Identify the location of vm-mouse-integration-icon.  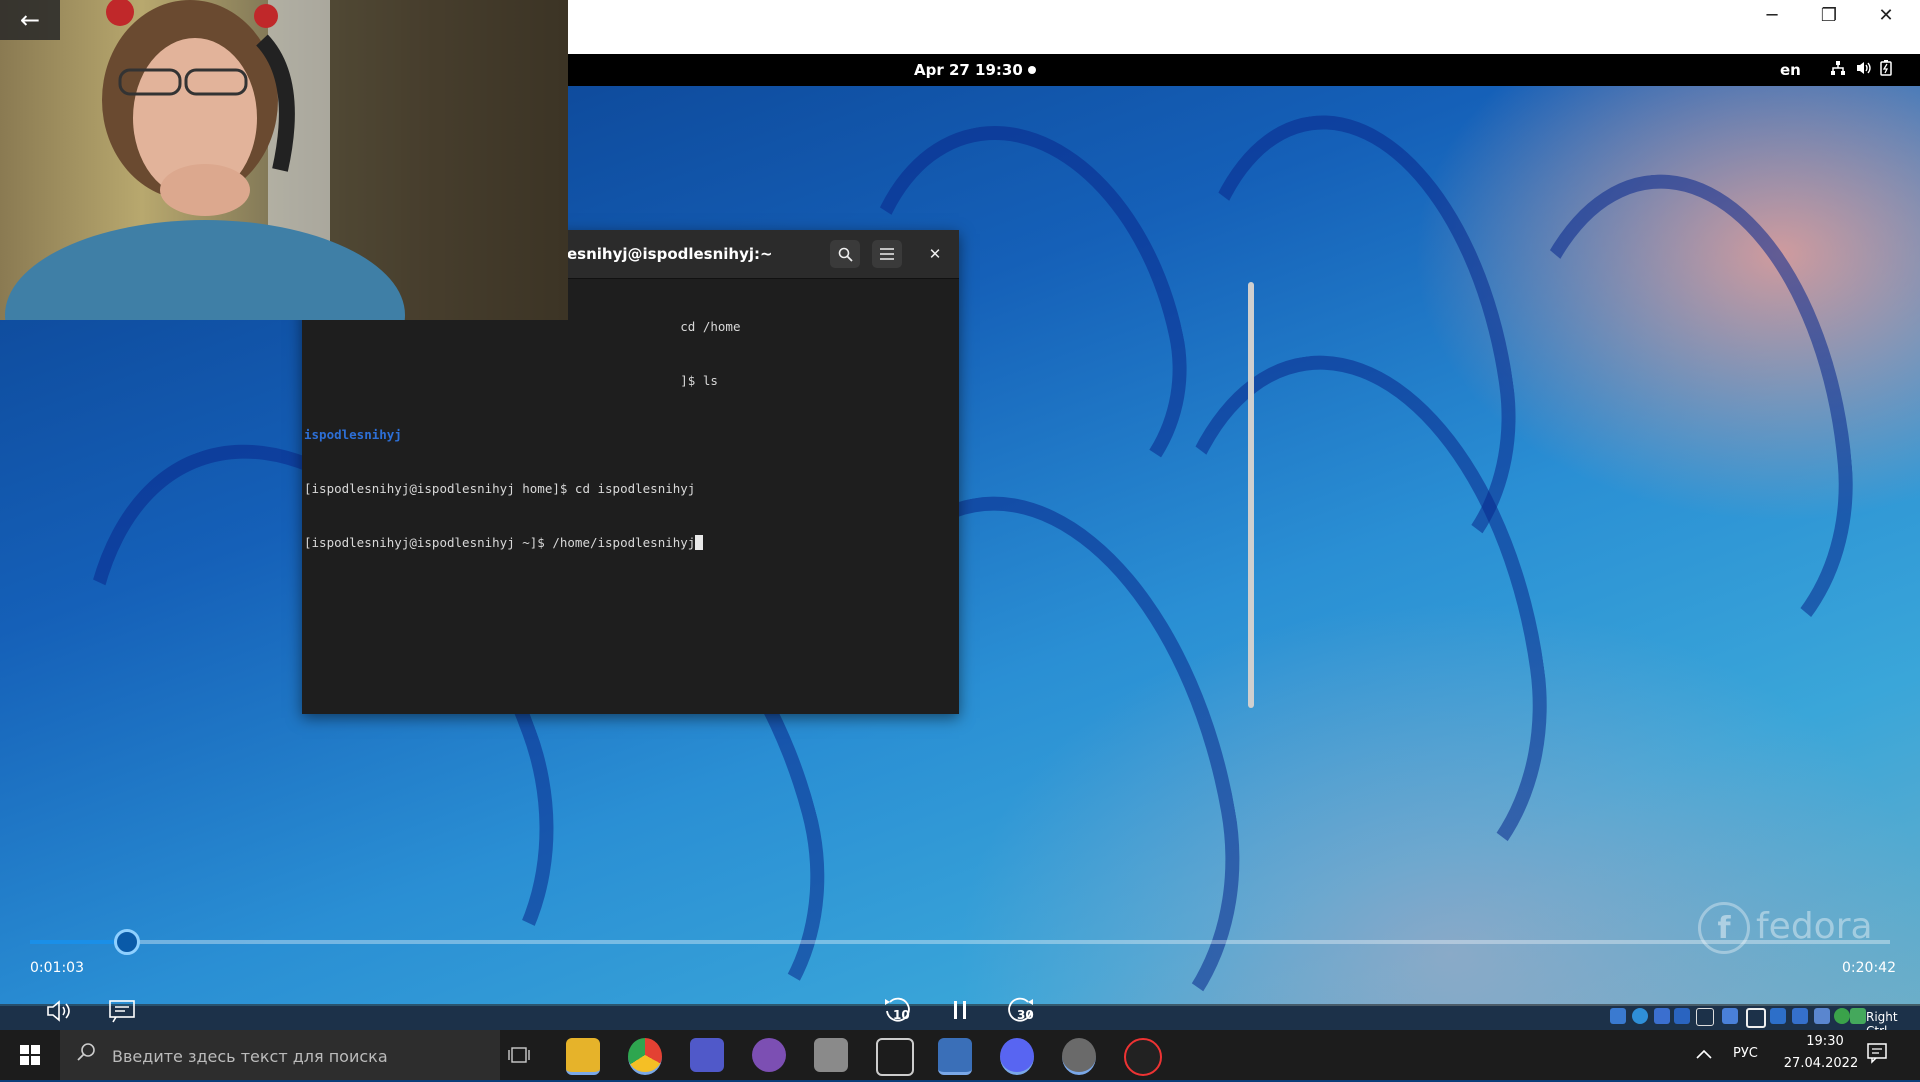
(1800, 1016).